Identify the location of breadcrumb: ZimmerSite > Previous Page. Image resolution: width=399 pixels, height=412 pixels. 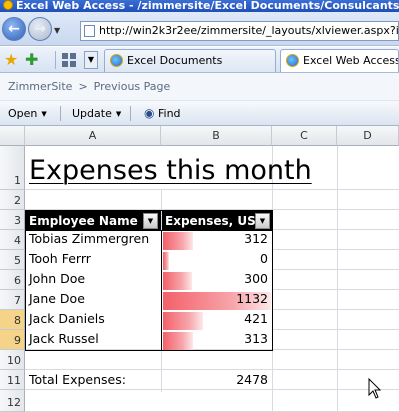
(199, 87).